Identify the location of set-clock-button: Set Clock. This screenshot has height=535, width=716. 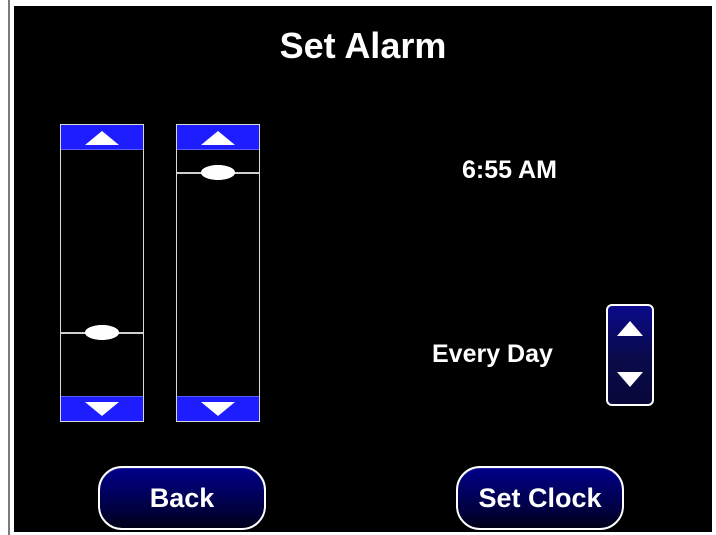
(540, 498).